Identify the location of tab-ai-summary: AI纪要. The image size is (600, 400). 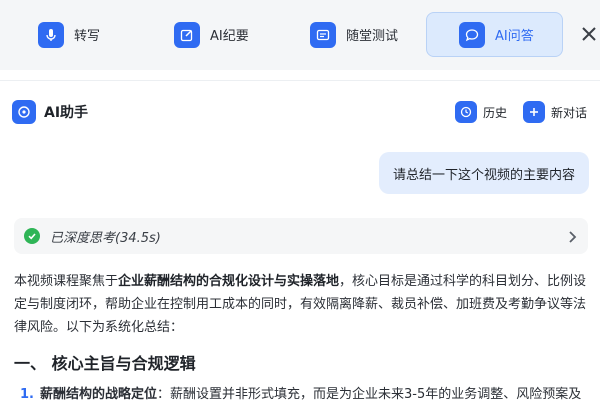
(211, 34).